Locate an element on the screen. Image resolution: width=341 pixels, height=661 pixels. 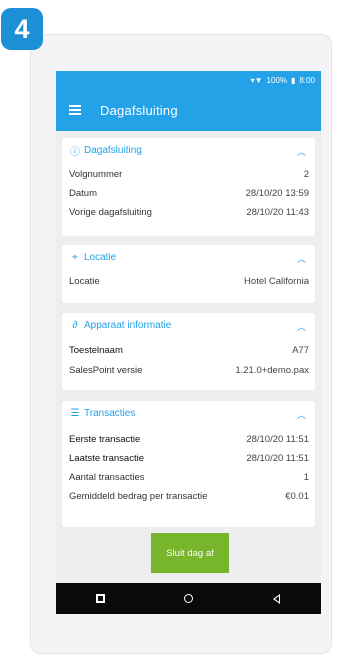
section-title: Dagafsluiting is located at coordinates (113, 150).